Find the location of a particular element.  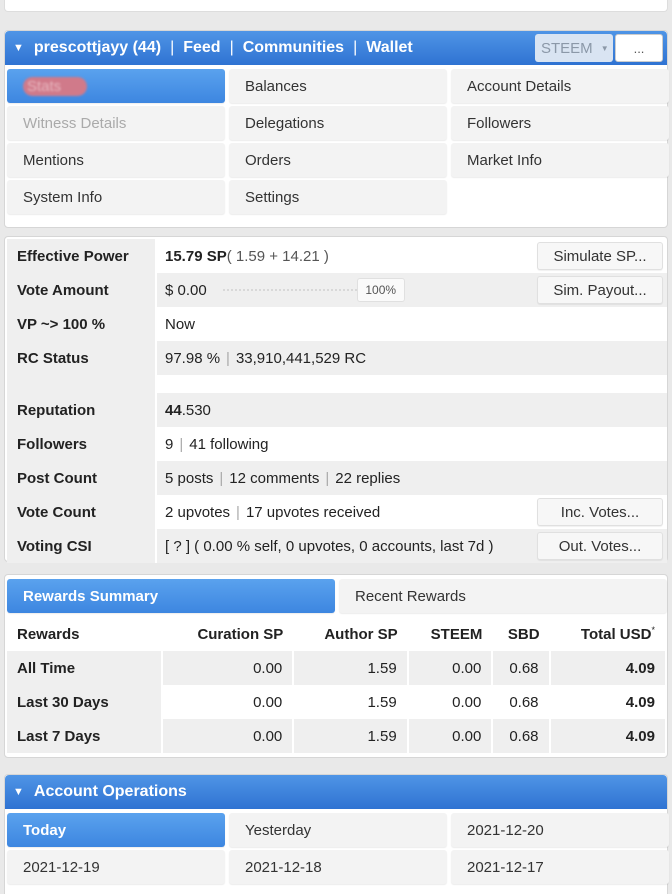

tab-delegations: Delegations is located at coordinates (338, 123).